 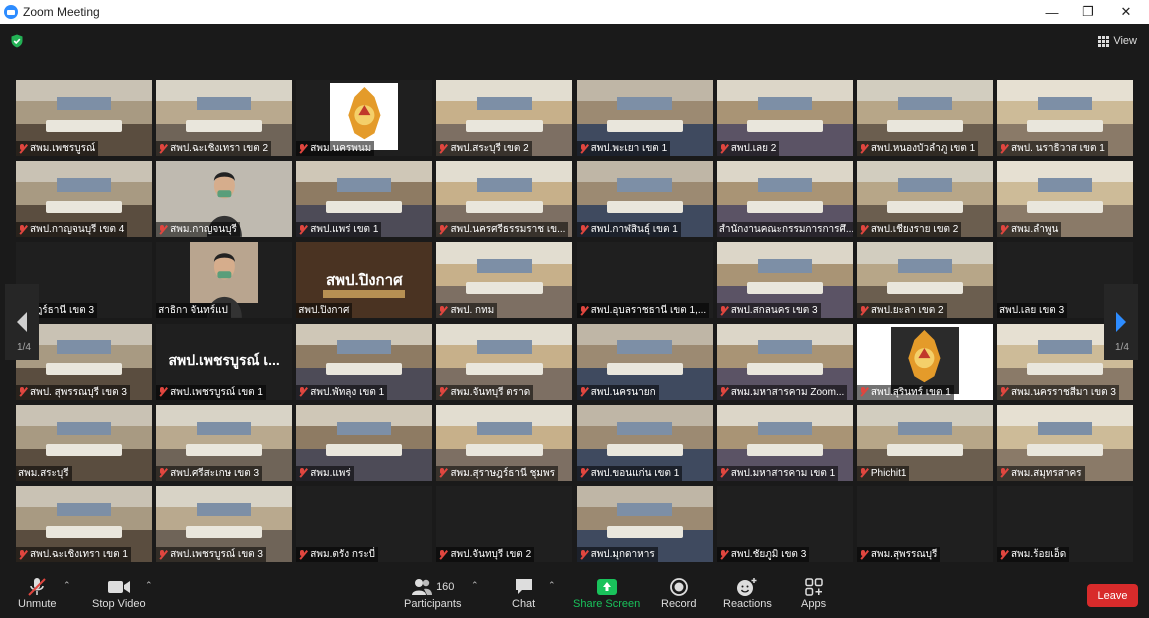 I want to click on participant-tile: สพม.สระบุรี, so click(x=84, y=442).